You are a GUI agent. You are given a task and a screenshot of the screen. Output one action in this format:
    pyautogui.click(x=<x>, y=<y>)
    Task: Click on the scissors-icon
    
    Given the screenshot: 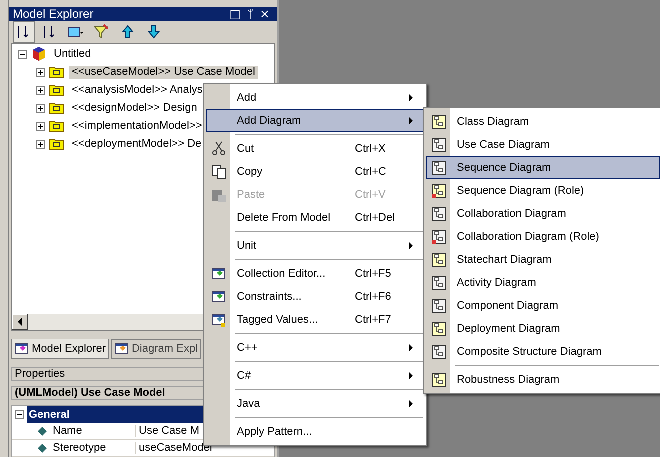 What is the action you would take?
    pyautogui.click(x=219, y=148)
    